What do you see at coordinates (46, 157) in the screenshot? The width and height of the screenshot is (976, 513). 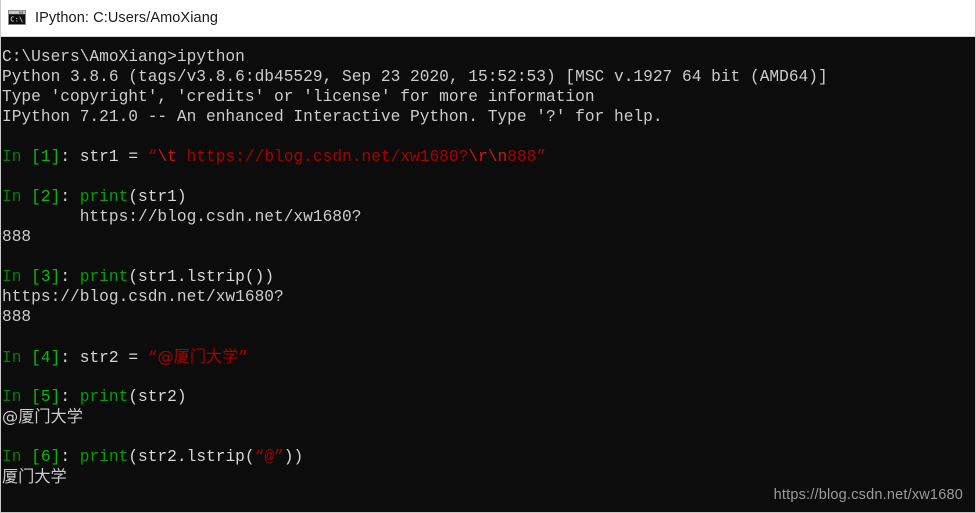 I see `prompt-number: [1]` at bounding box center [46, 157].